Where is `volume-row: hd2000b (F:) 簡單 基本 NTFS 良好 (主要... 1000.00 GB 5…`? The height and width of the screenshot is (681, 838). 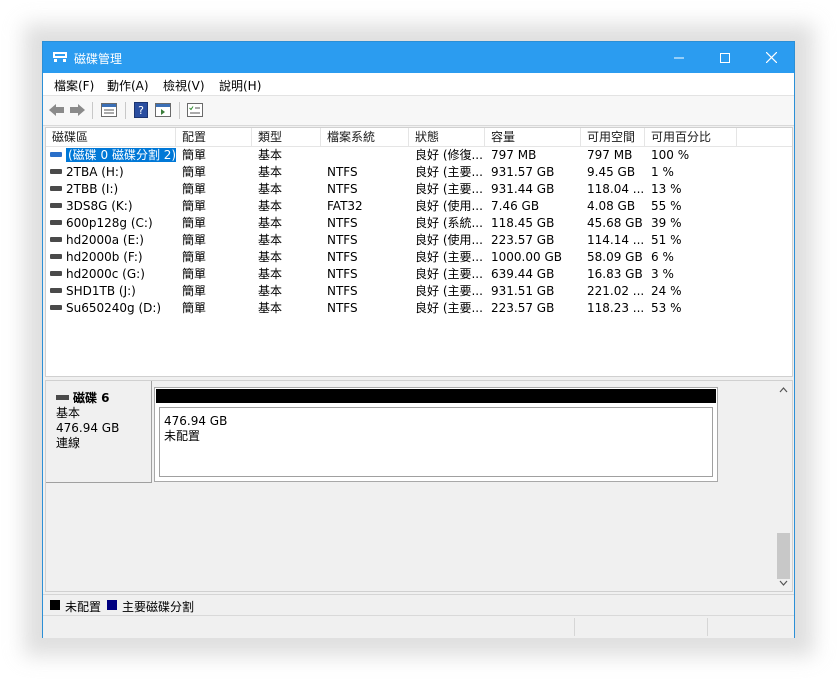
volume-row: hd2000b (F:) 簡單 基本 NTFS 良好 (主要... 1000.00 GB 5… is located at coordinates (419, 257).